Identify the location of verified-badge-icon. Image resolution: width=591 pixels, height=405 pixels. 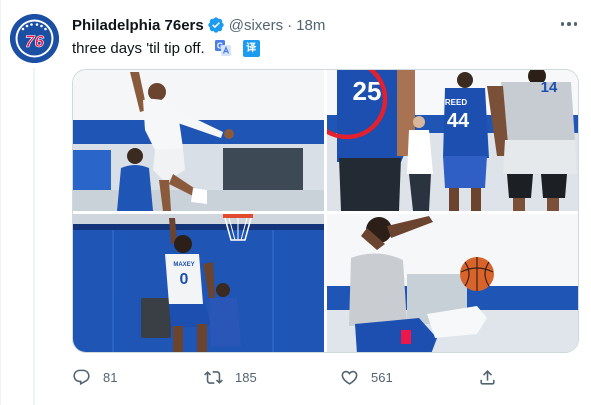
(216, 25).